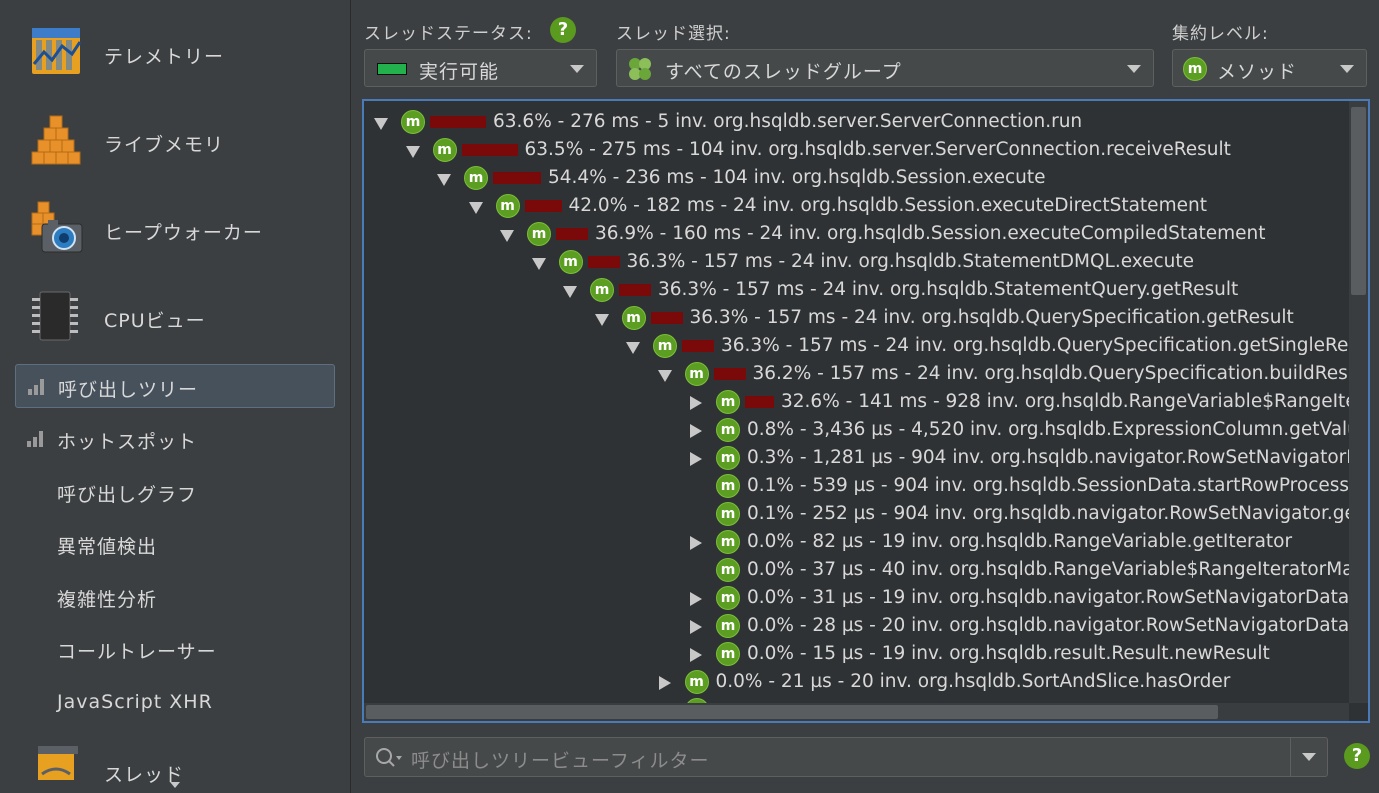 The image size is (1379, 793). Describe the element at coordinates (155, 321) in the screenshot. I see `nav-cpu-label: CPUビュー` at that location.